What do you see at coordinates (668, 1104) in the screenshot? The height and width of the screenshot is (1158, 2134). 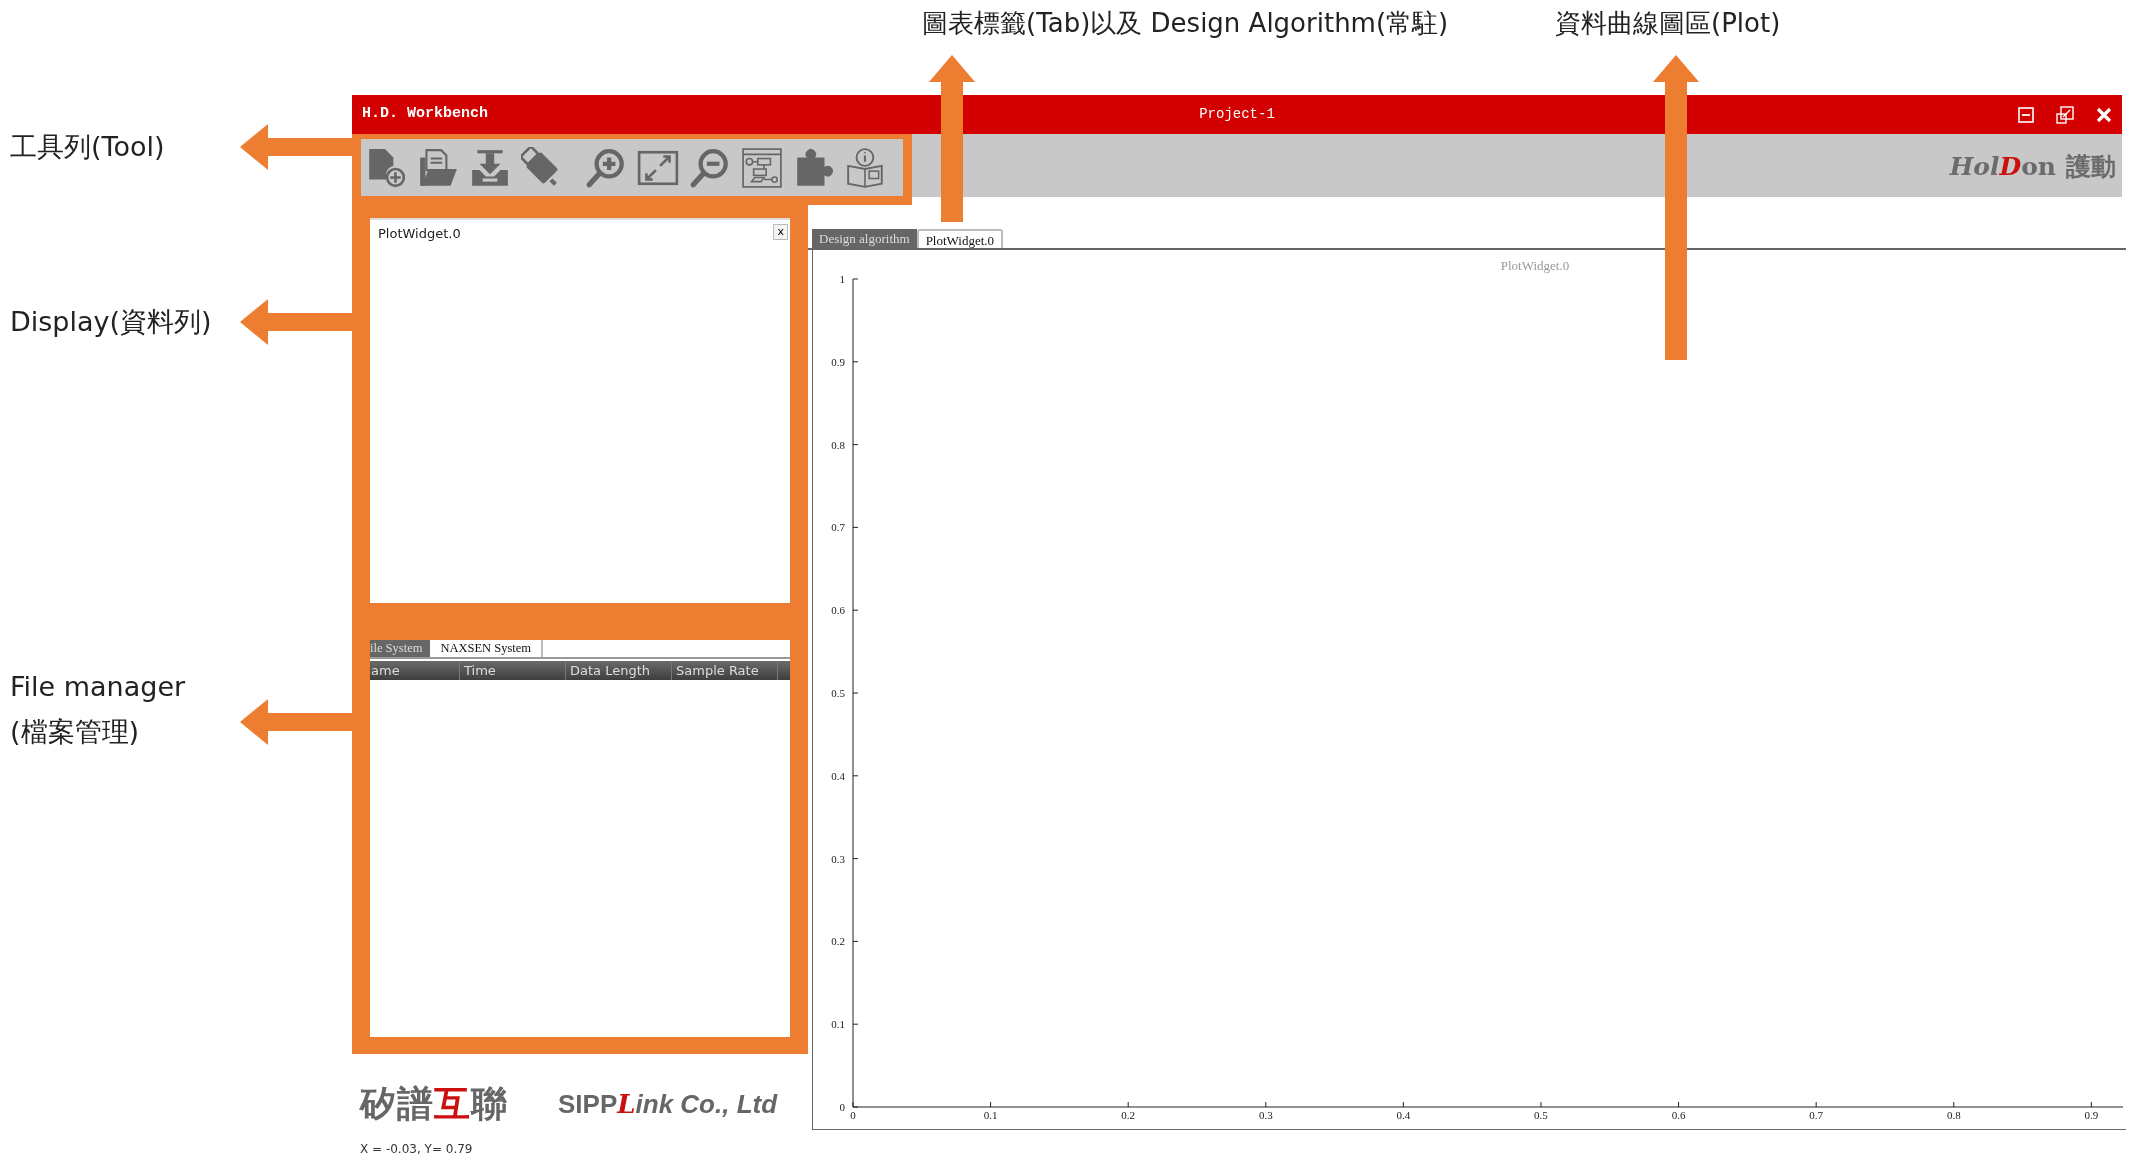 I see `company-logo: SIPPLink Co., Ltd` at bounding box center [668, 1104].